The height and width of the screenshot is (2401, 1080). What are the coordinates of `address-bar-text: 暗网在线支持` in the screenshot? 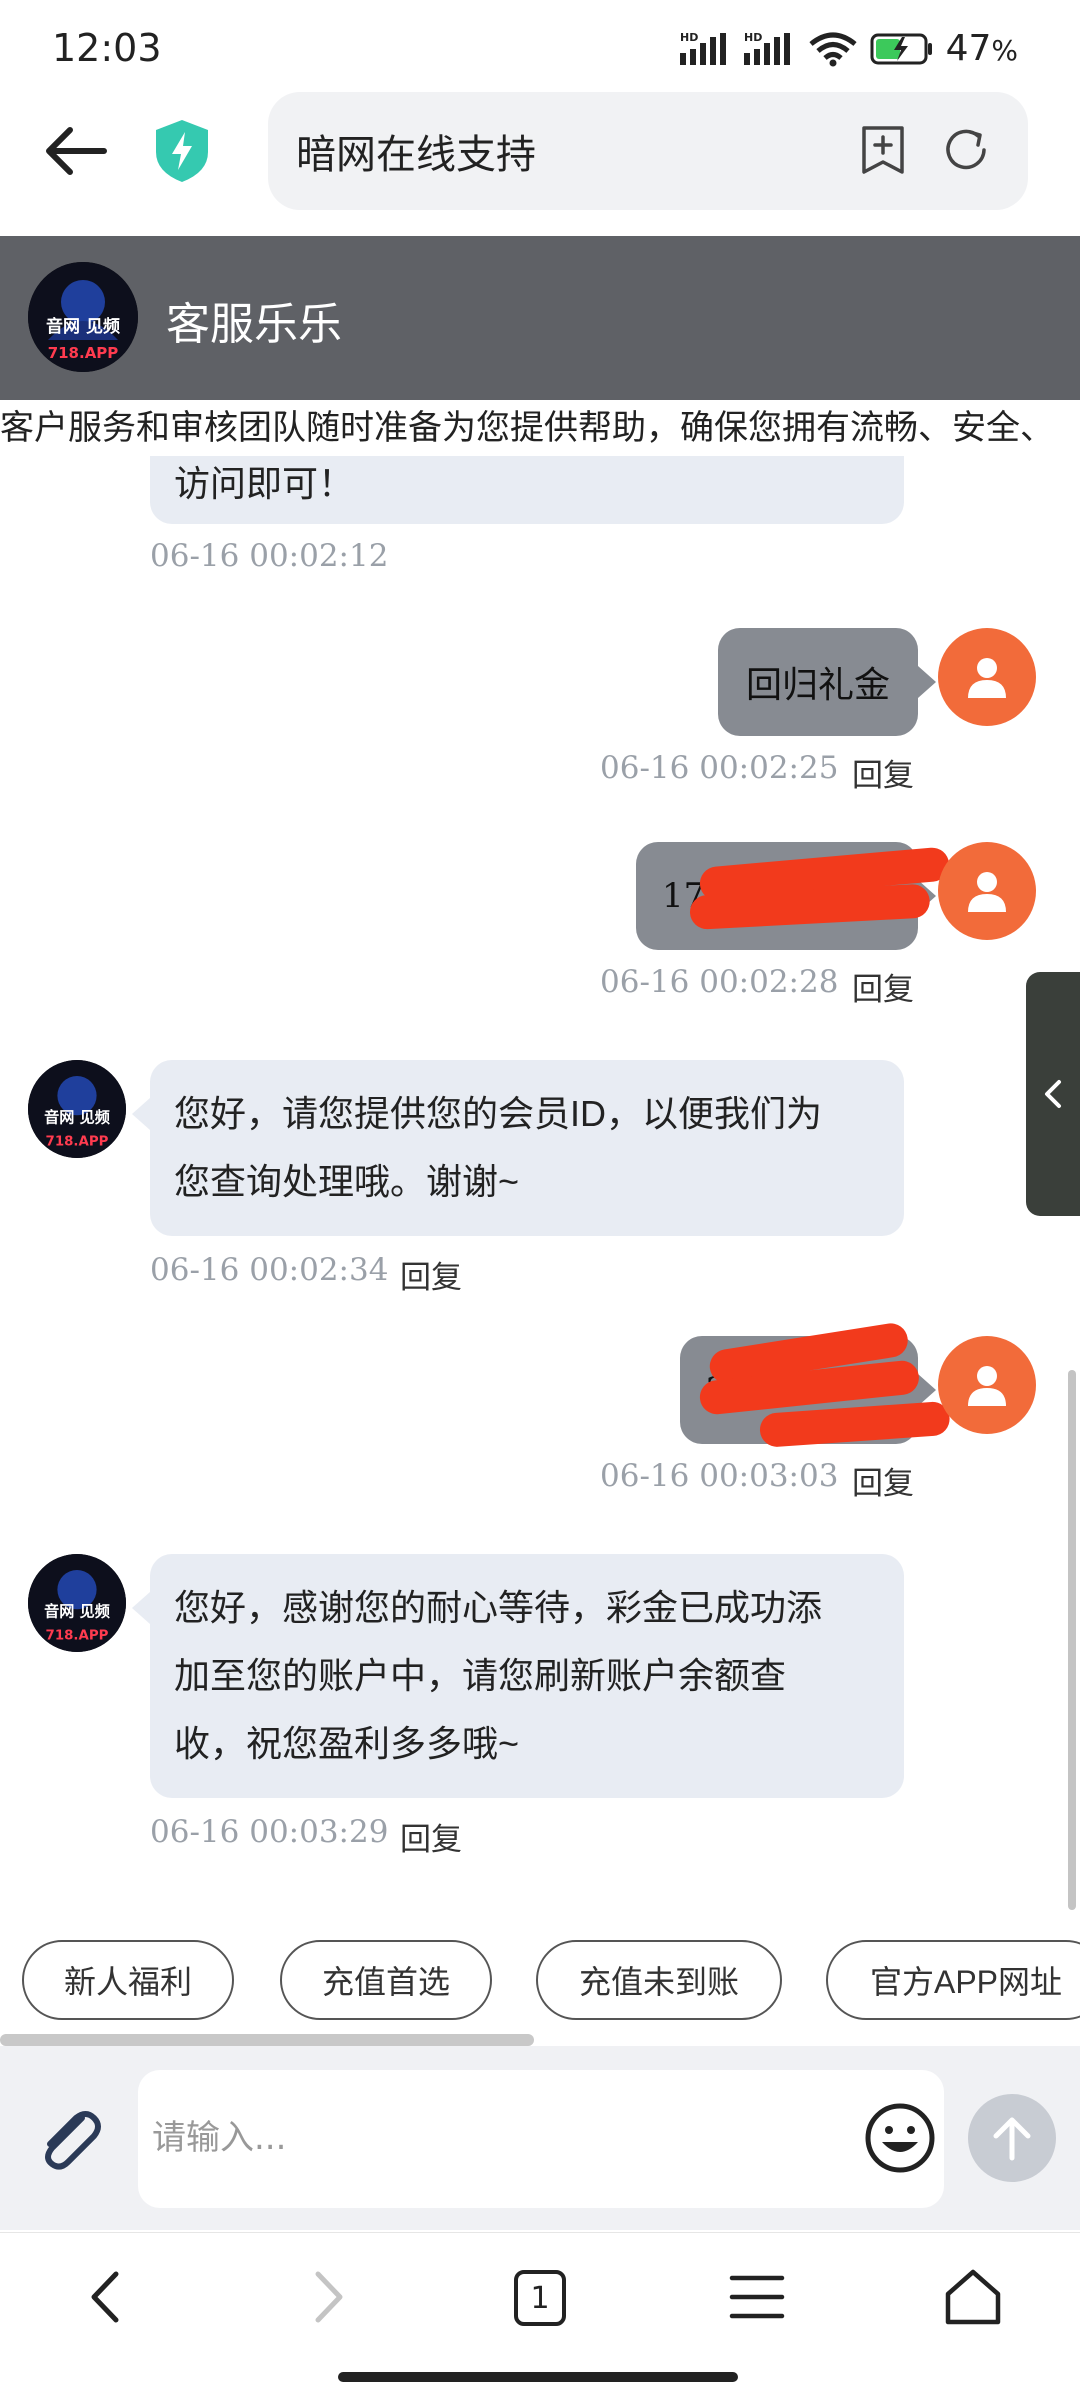 It's located at (416, 151).